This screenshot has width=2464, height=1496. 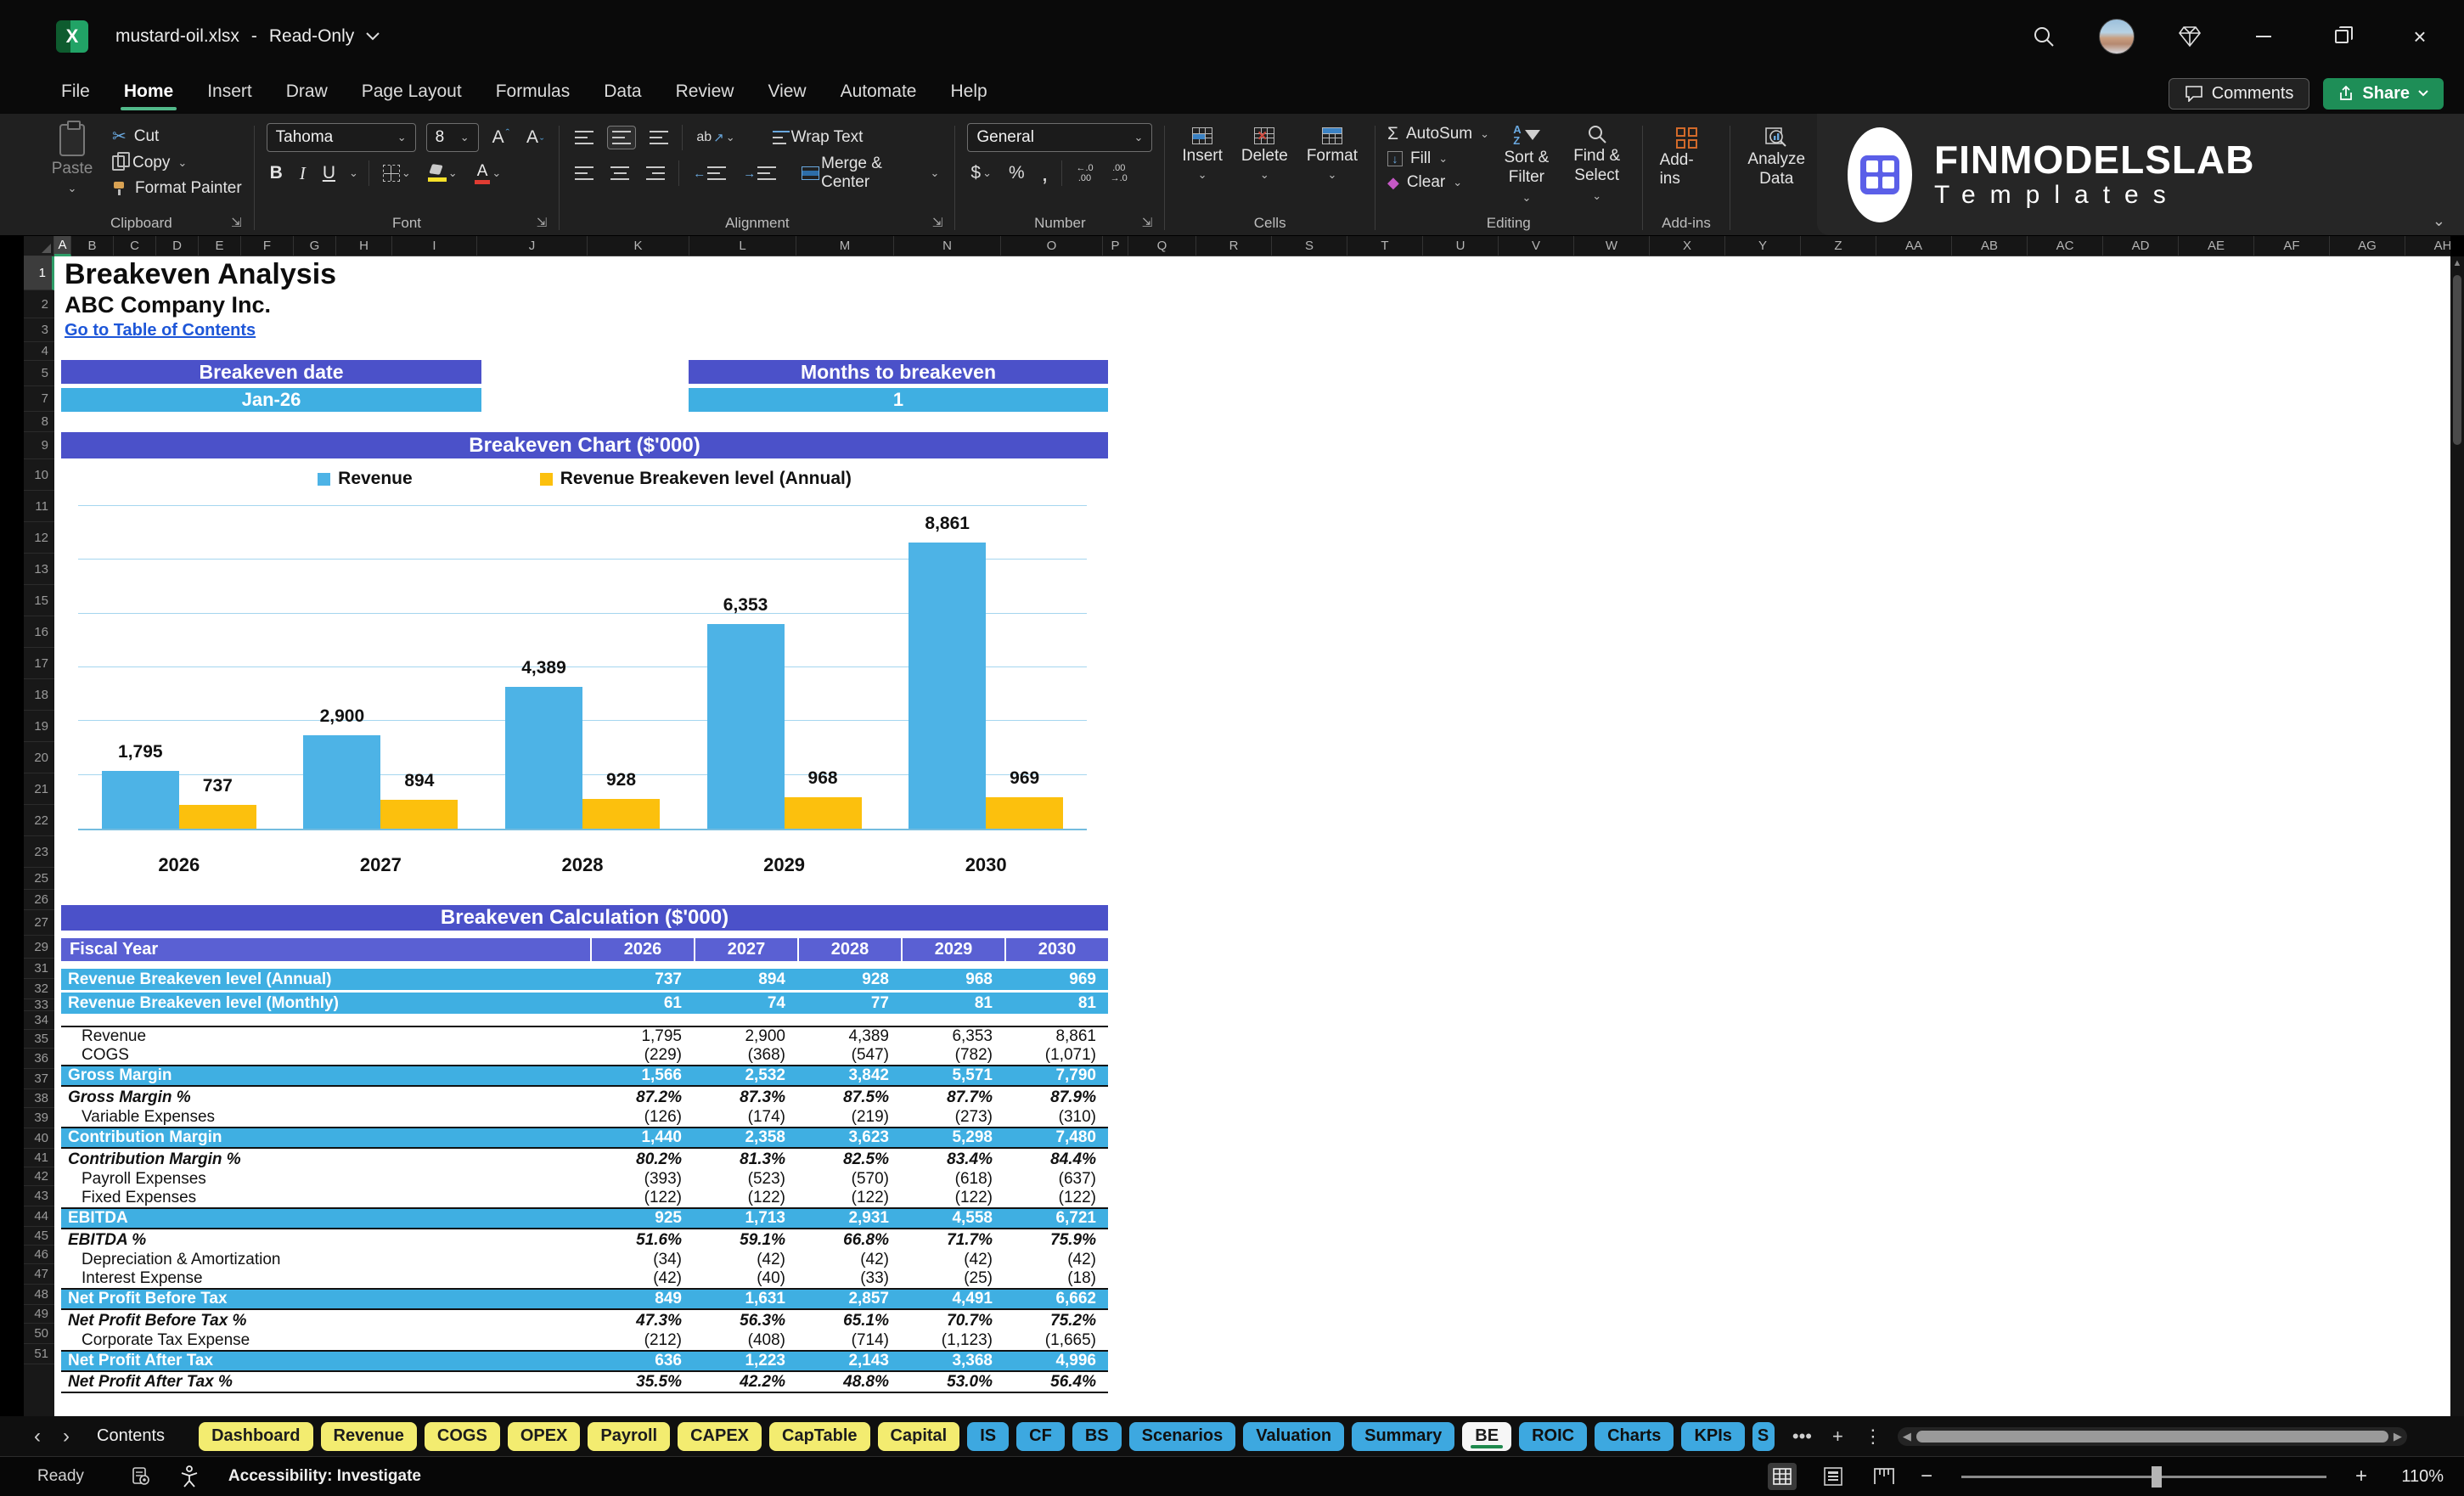 What do you see at coordinates (92, 246) in the screenshot?
I see `column-header-B: B` at bounding box center [92, 246].